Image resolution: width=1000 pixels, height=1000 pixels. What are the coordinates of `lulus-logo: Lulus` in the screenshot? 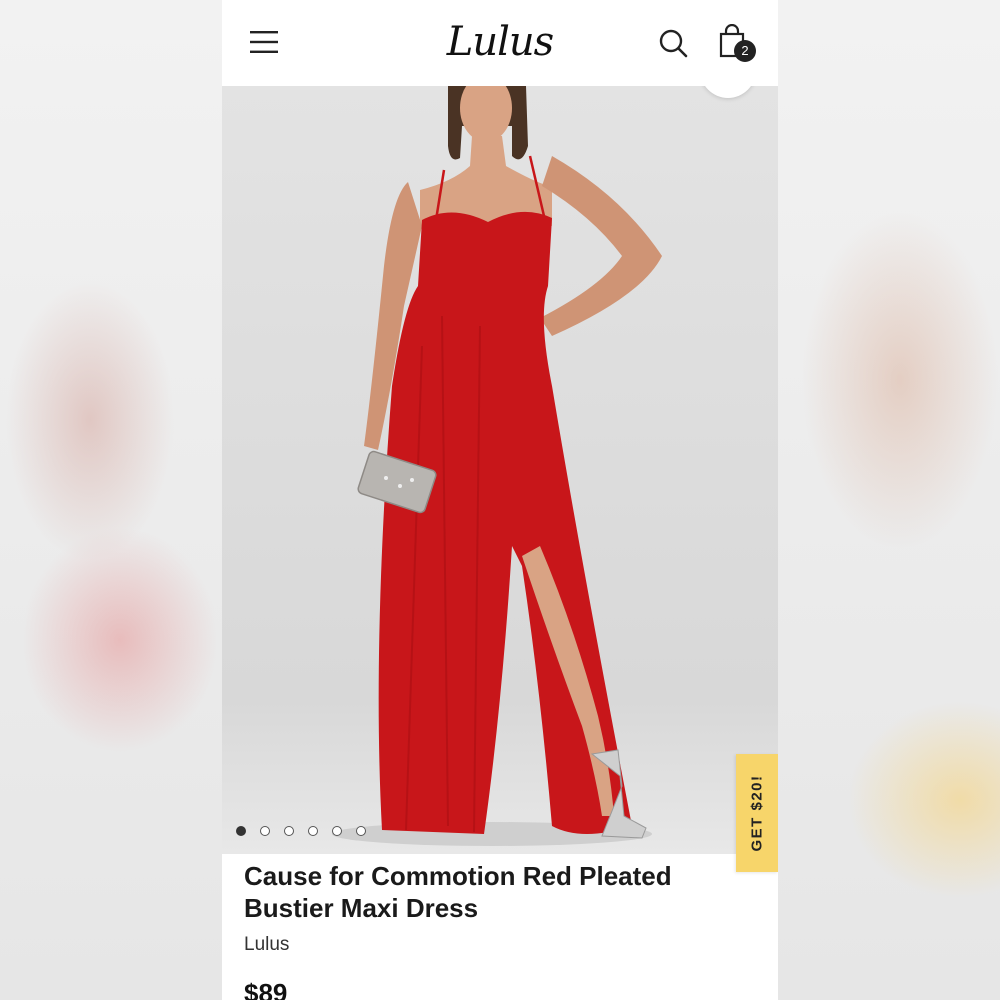 It's located at (500, 42).